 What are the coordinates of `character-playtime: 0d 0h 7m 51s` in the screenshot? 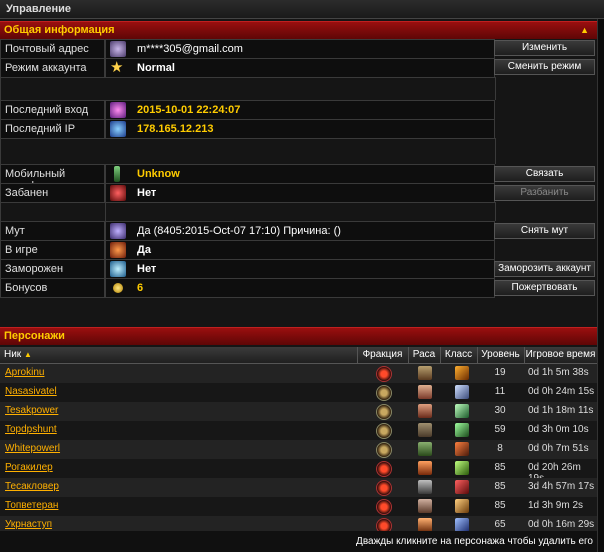 It's located at (558, 448).